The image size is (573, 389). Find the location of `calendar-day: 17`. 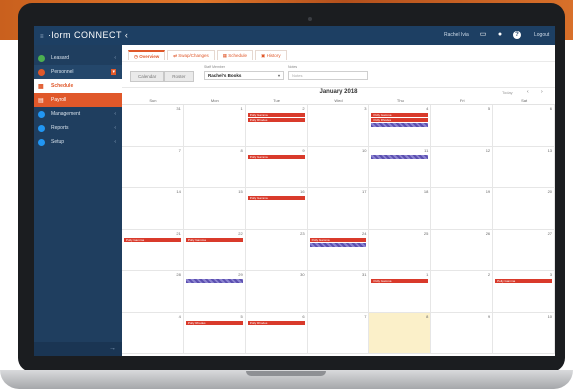

calendar-day: 17 is located at coordinates (338, 209).